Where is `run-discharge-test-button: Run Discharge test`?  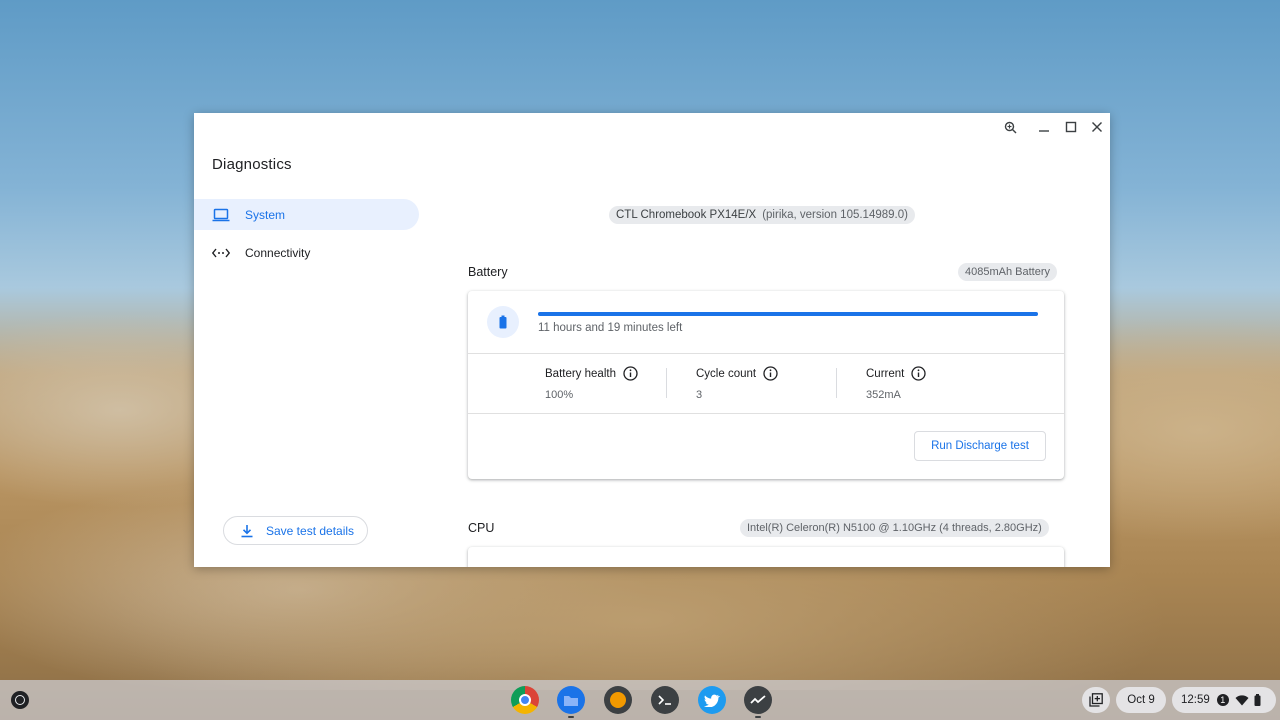 run-discharge-test-button: Run Discharge test is located at coordinates (980, 446).